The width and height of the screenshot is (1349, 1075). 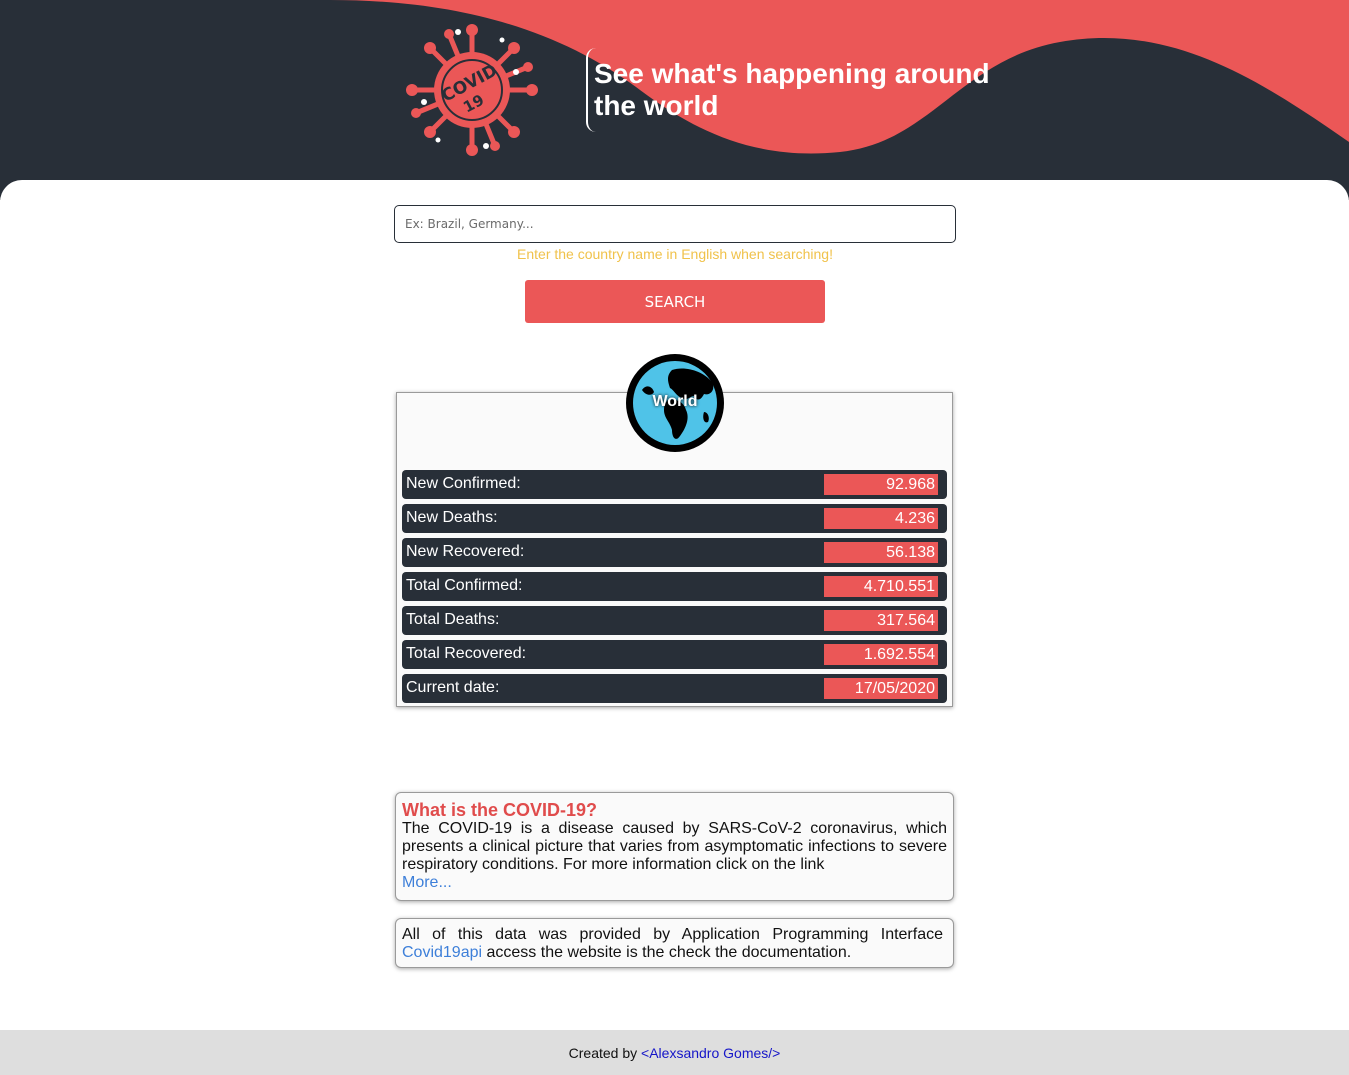 What do you see at coordinates (674, 688) in the screenshot?
I see `stat-row-current-date: Current date: 17/05/2020` at bounding box center [674, 688].